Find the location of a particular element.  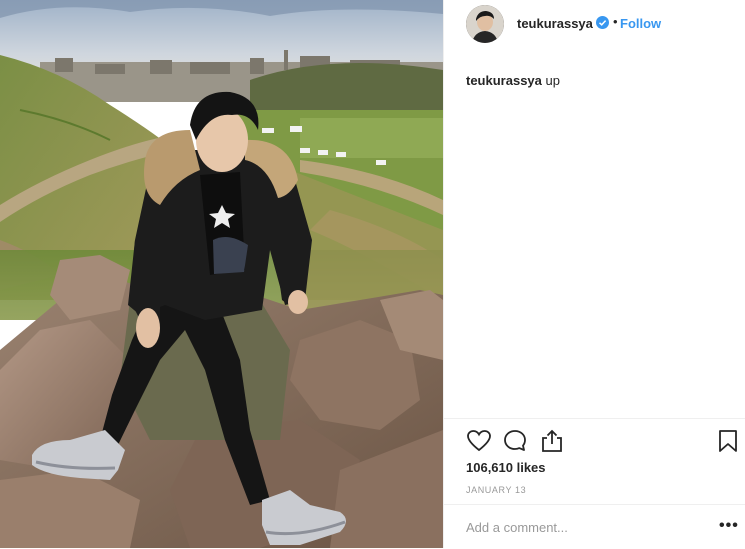

caption-text: up is located at coordinates (552, 80).